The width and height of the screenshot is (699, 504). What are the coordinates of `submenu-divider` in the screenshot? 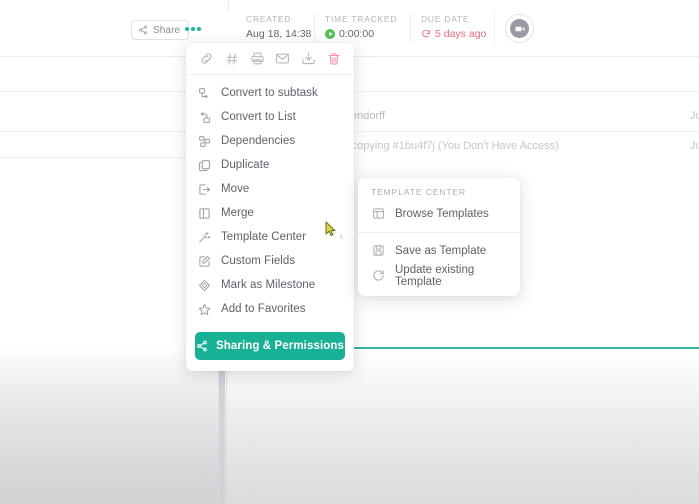 It's located at (439, 232).